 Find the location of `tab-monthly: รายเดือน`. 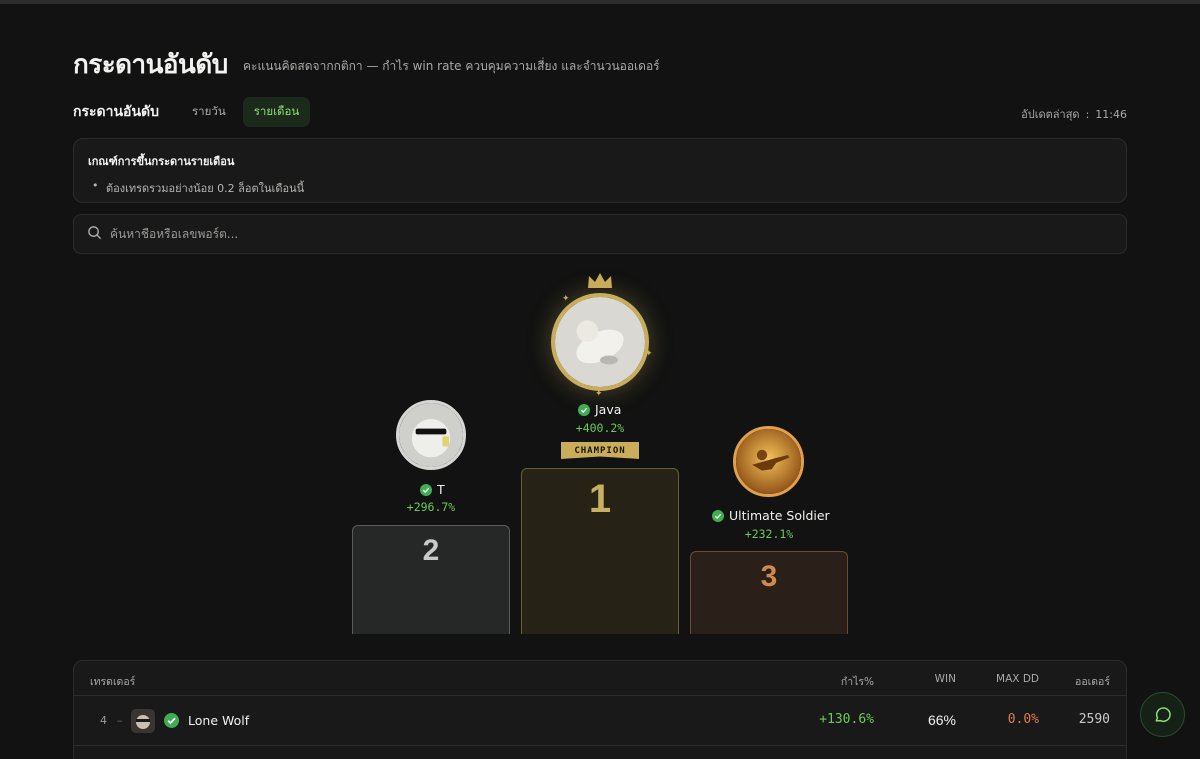

tab-monthly: รายเดือน is located at coordinates (276, 112).